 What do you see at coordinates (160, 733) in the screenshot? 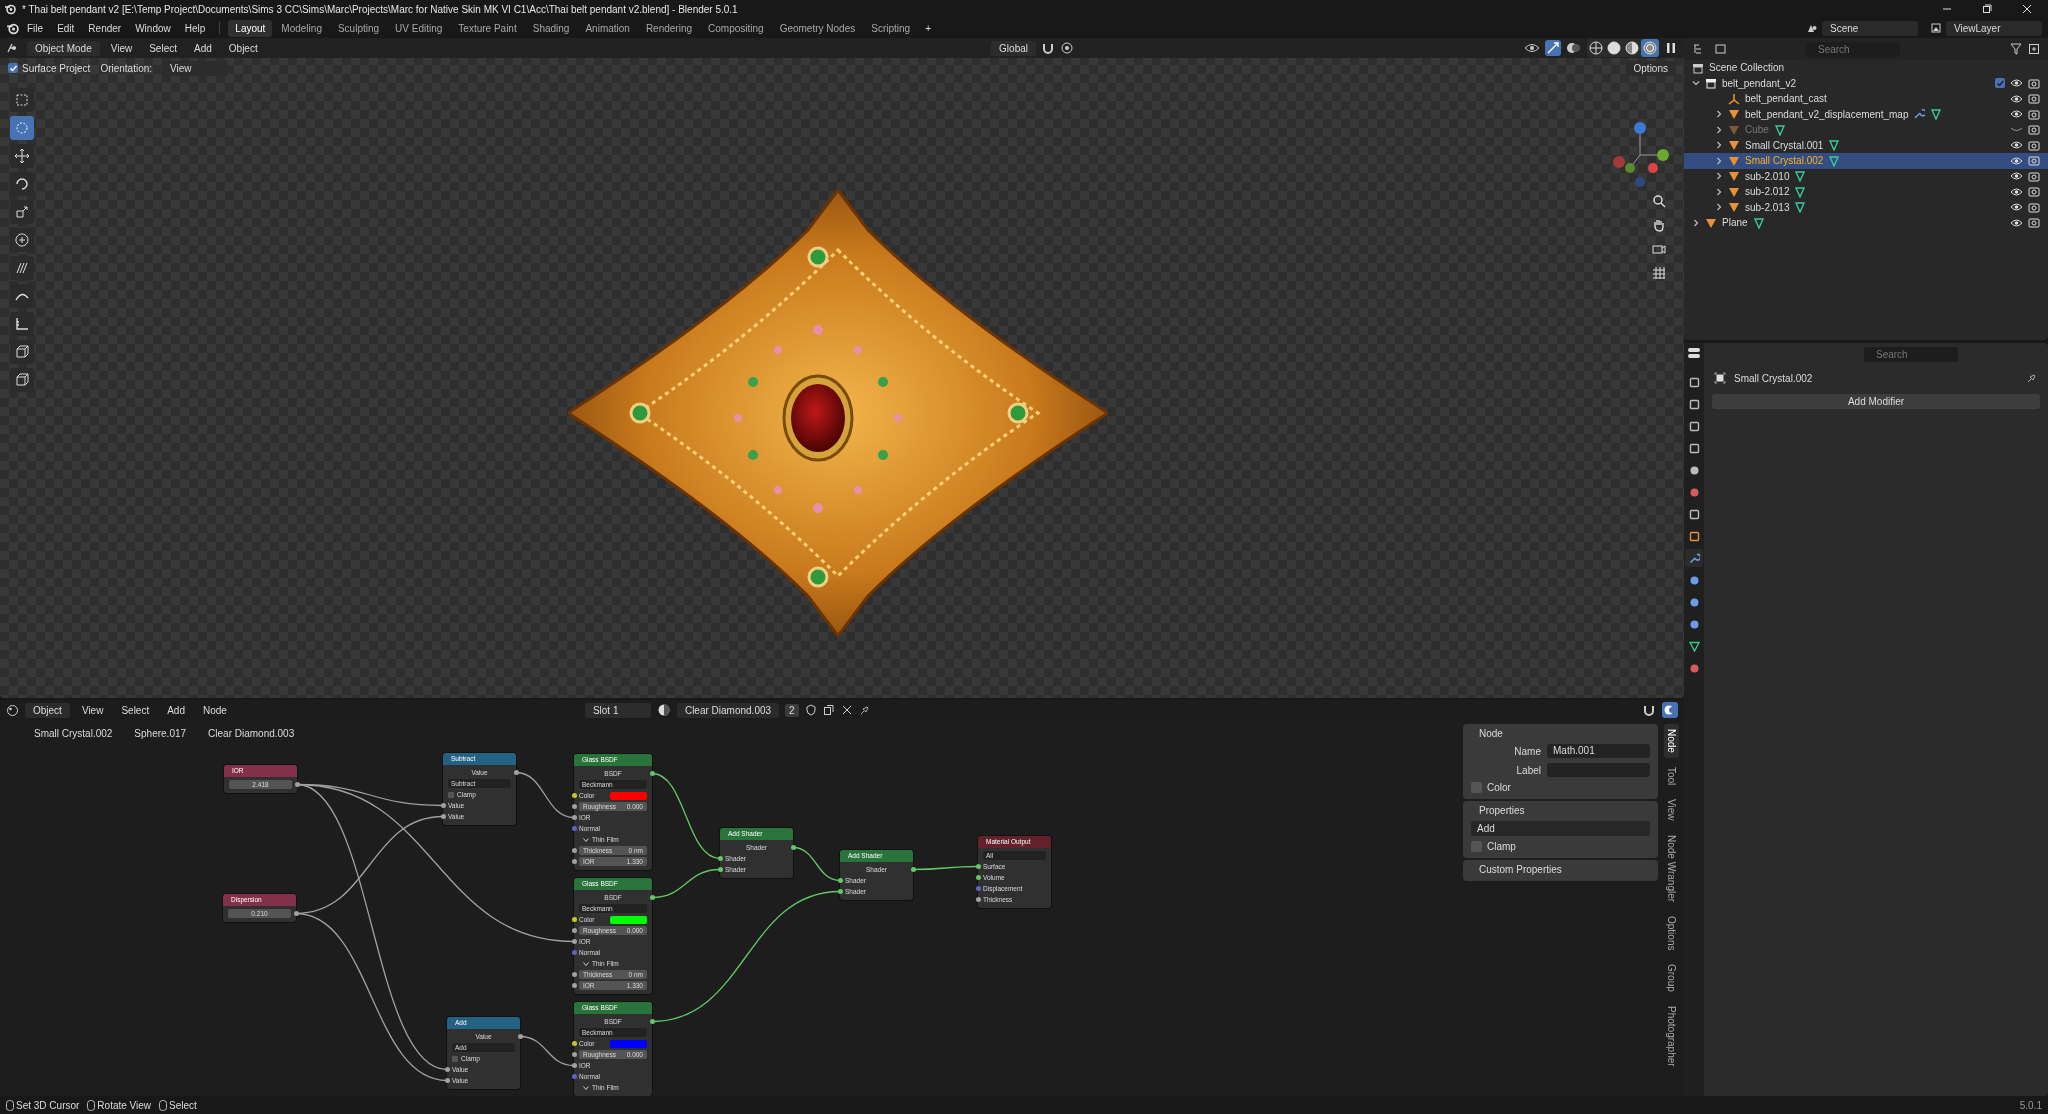
I see `breadcrumb-item: Sphere.017` at bounding box center [160, 733].